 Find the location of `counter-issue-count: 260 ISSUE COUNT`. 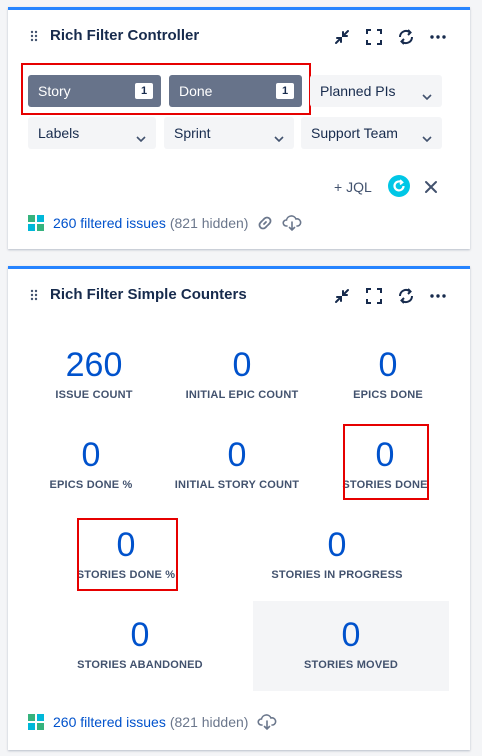

counter-issue-count: 260 ISSUE COUNT is located at coordinates (94, 373).